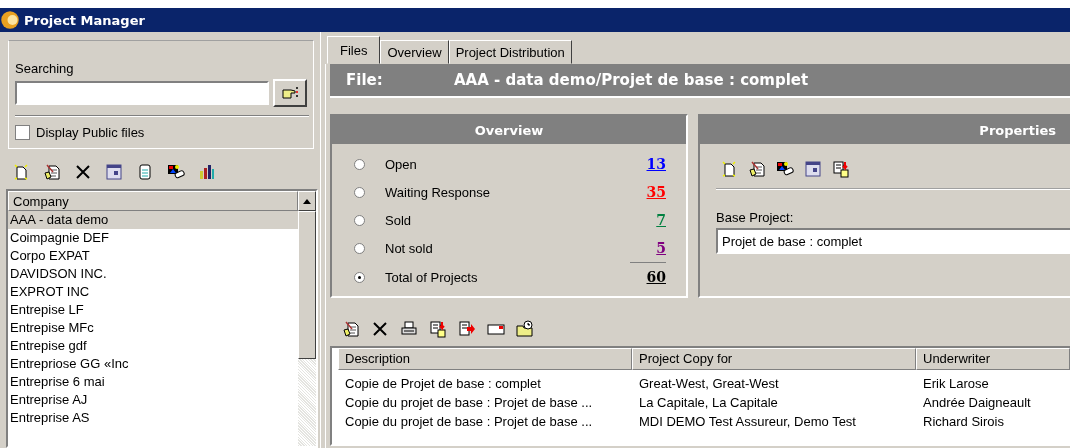  I want to click on app-icon, so click(10, 20).